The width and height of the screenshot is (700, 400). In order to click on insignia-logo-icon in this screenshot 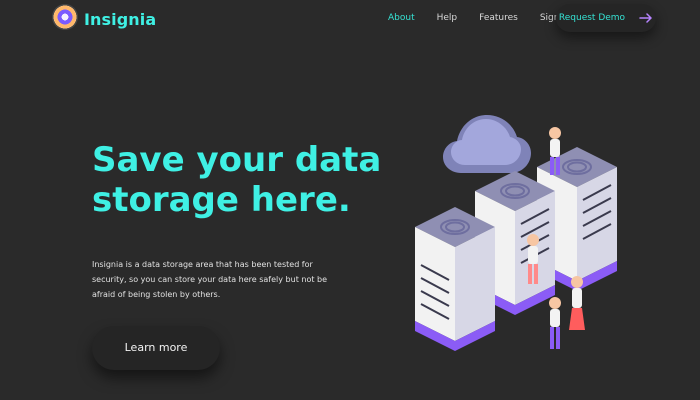, I will do `click(65, 17)`.